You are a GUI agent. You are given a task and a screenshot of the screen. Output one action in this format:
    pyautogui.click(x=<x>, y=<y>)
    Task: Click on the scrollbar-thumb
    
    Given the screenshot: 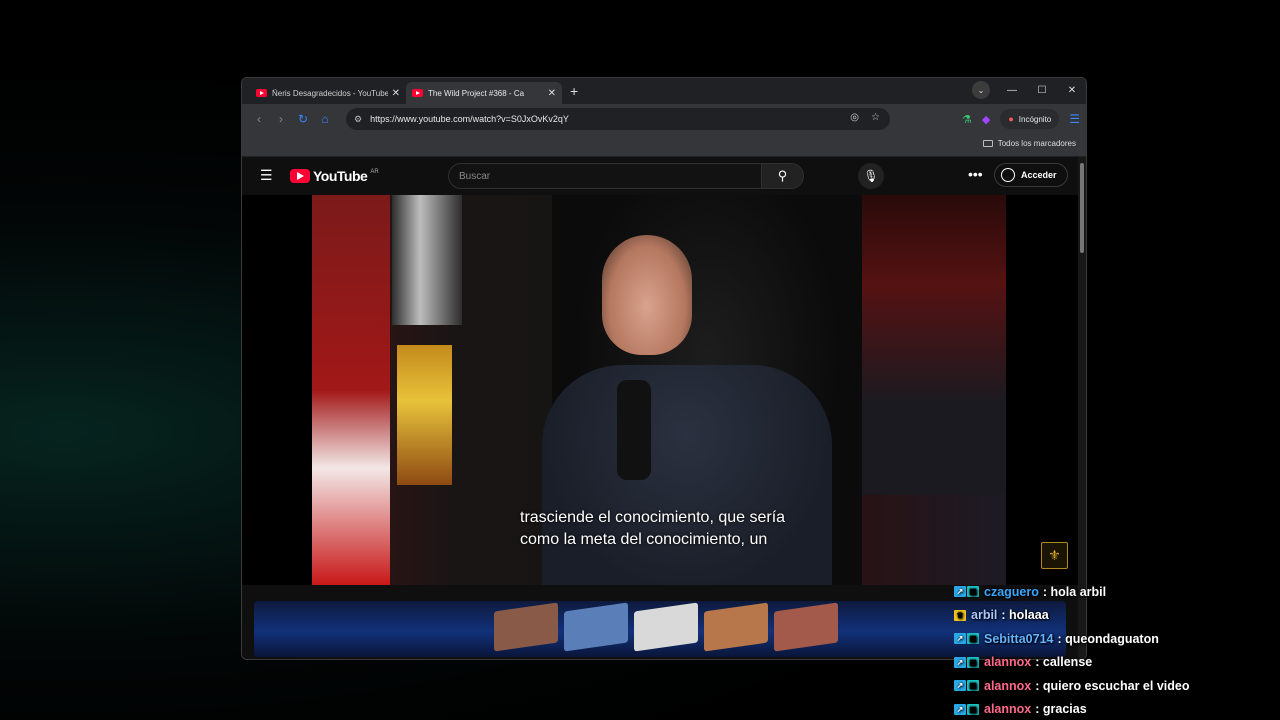 What is the action you would take?
    pyautogui.click(x=1082, y=208)
    